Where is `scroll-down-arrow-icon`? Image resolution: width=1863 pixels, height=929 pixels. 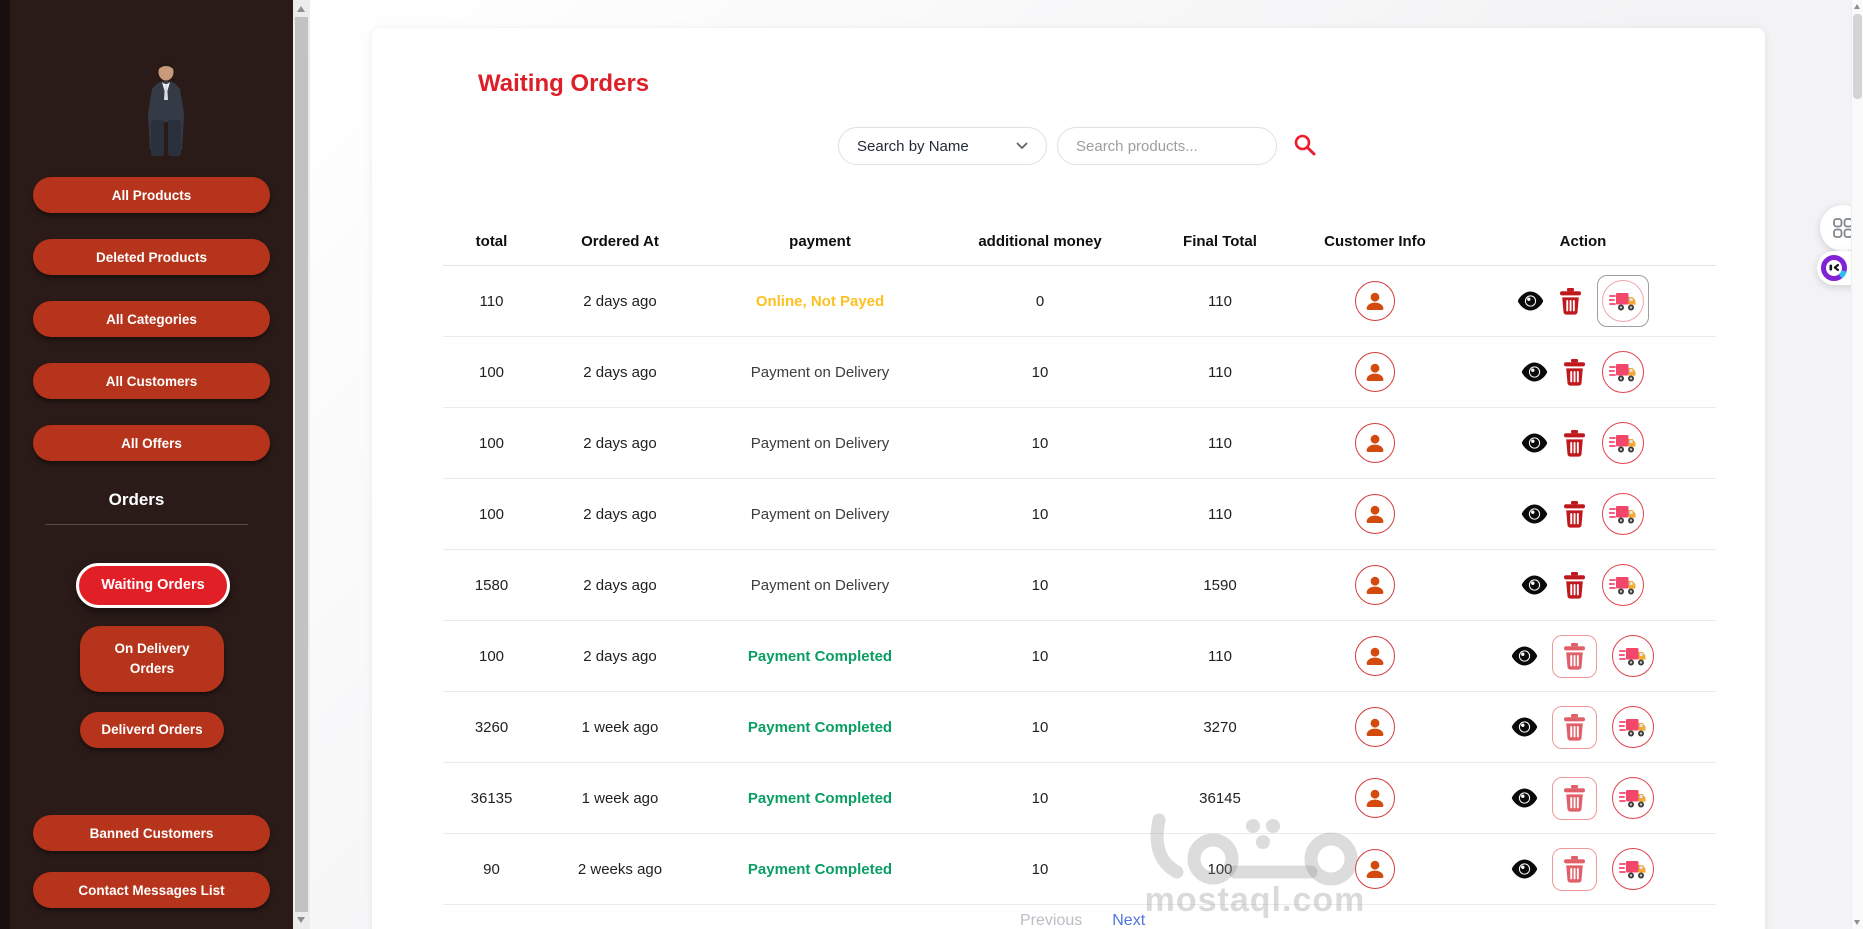
scroll-down-arrow-icon is located at coordinates (301, 920).